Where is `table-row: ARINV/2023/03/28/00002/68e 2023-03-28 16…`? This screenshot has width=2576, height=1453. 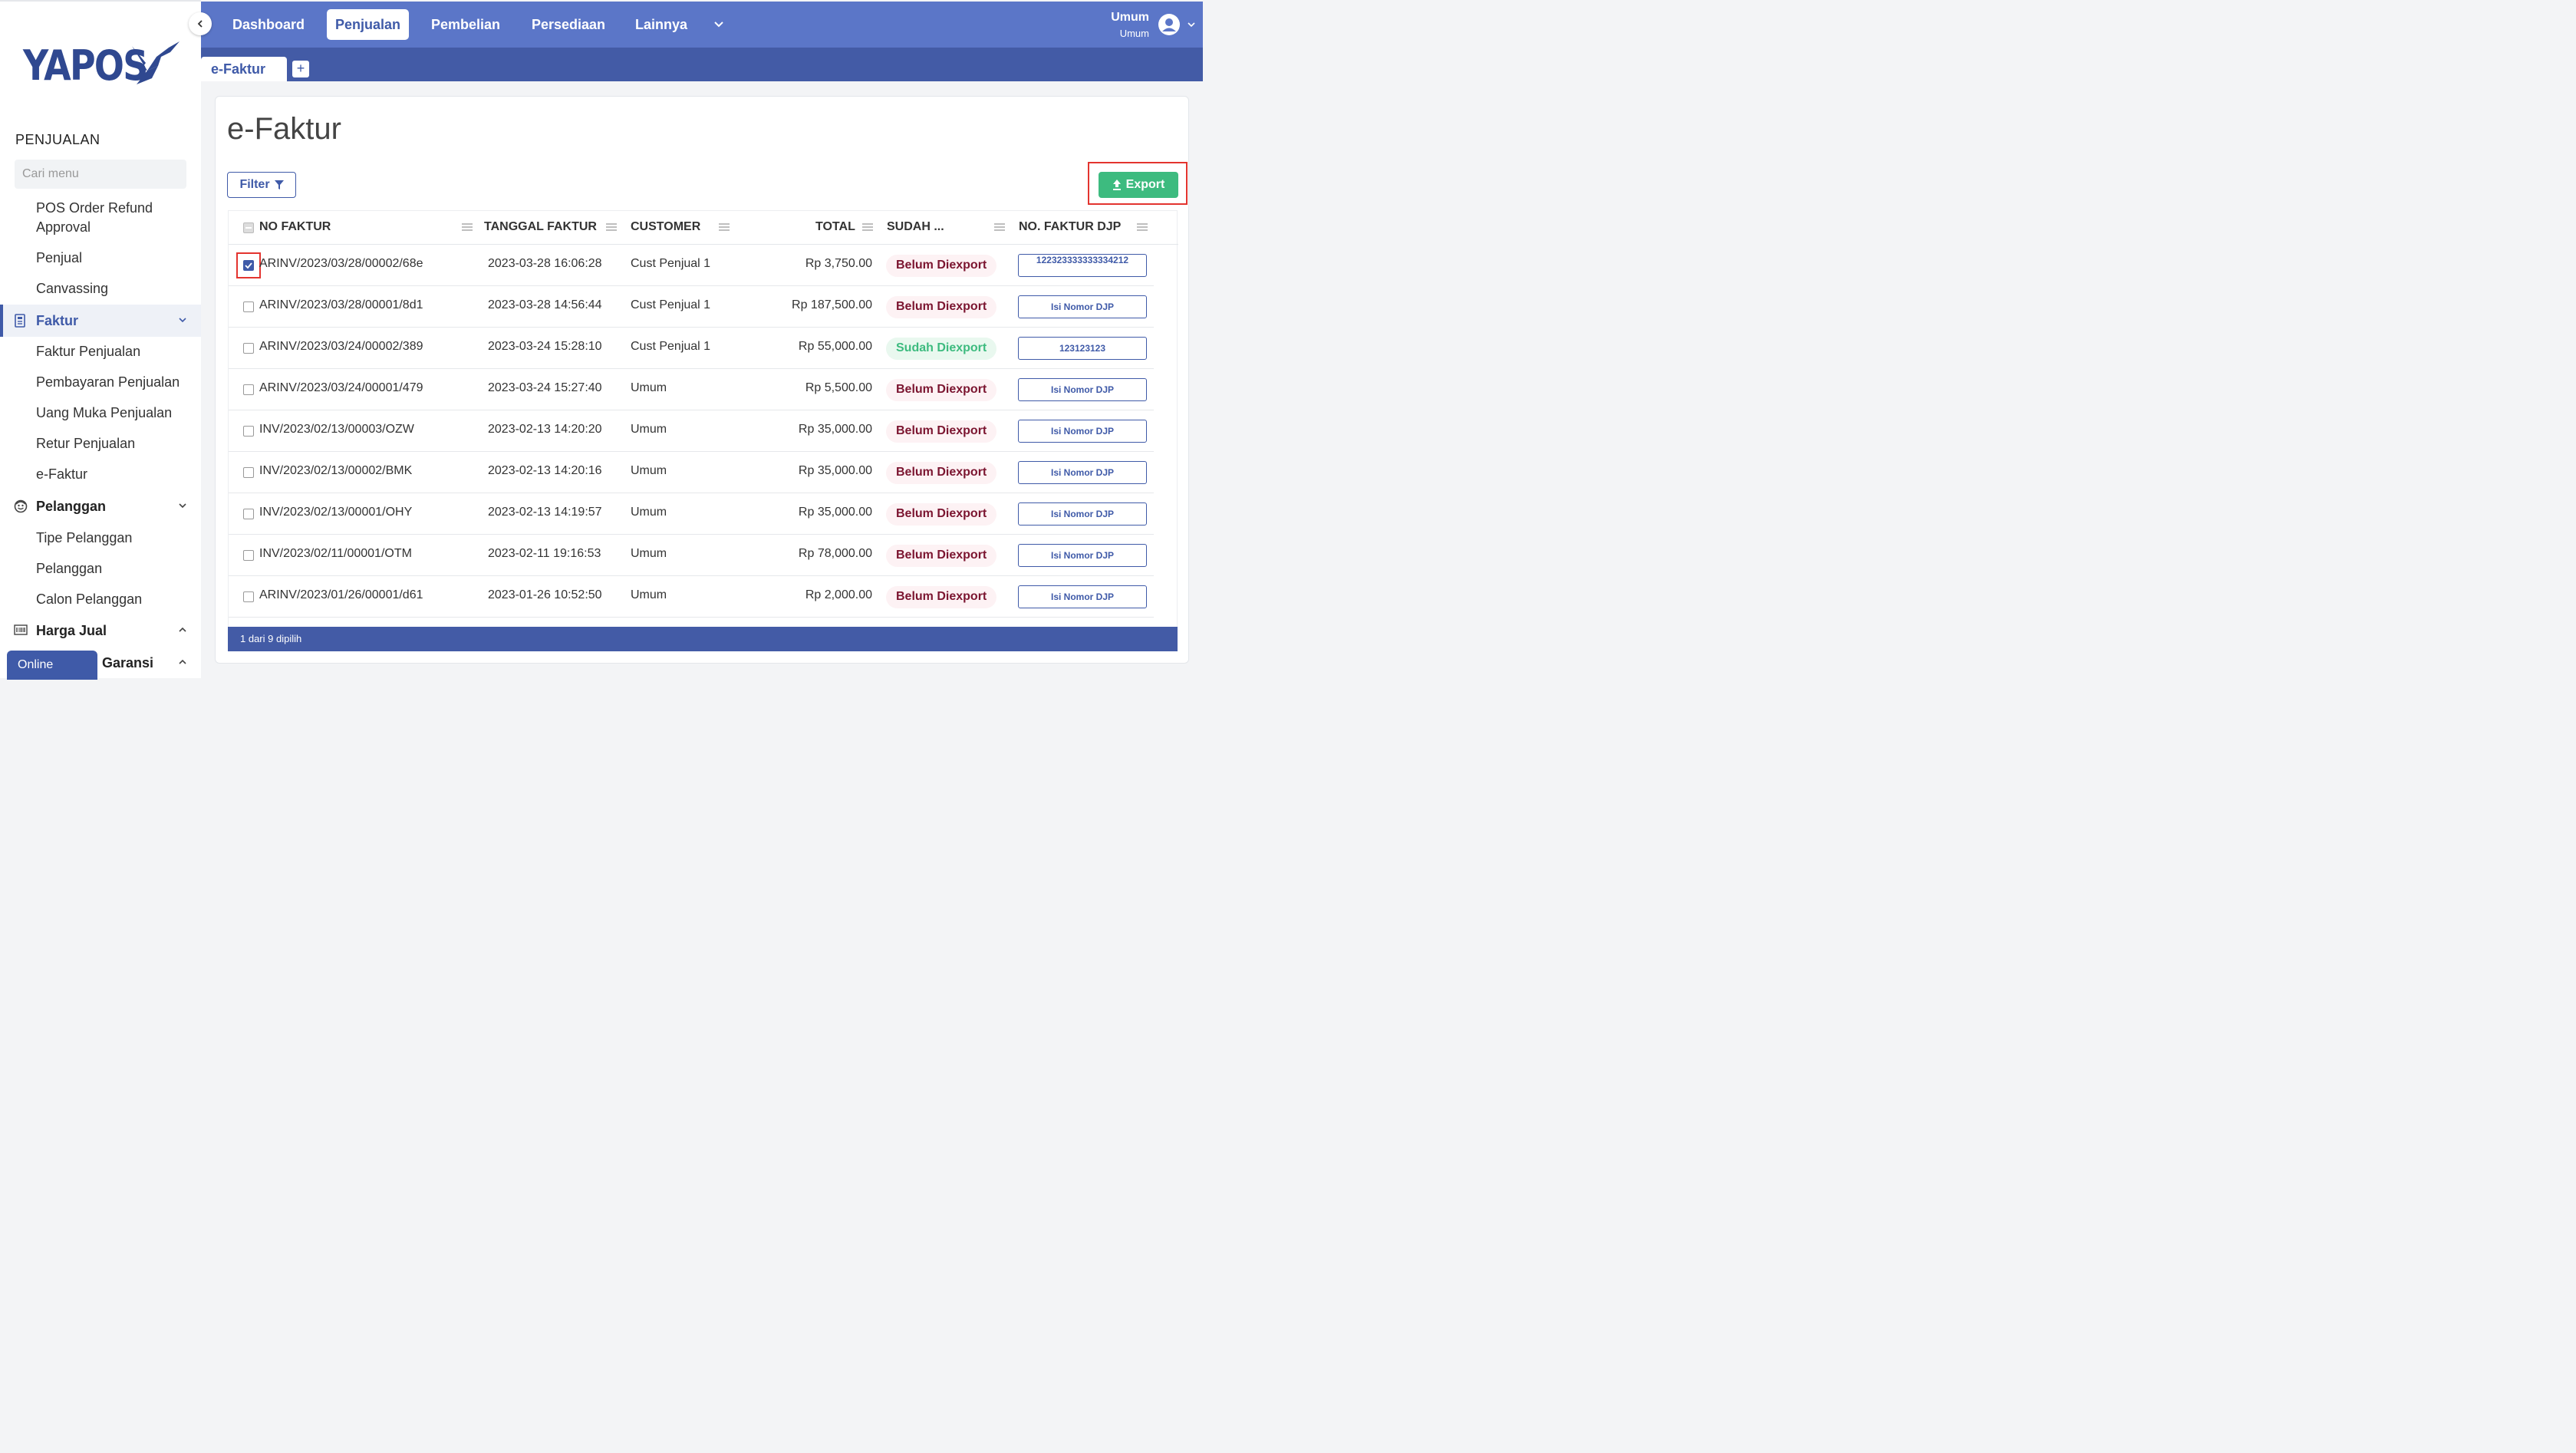
table-row: ARINV/2023/03/28/00002/68e 2023-03-28 16… is located at coordinates (691, 265).